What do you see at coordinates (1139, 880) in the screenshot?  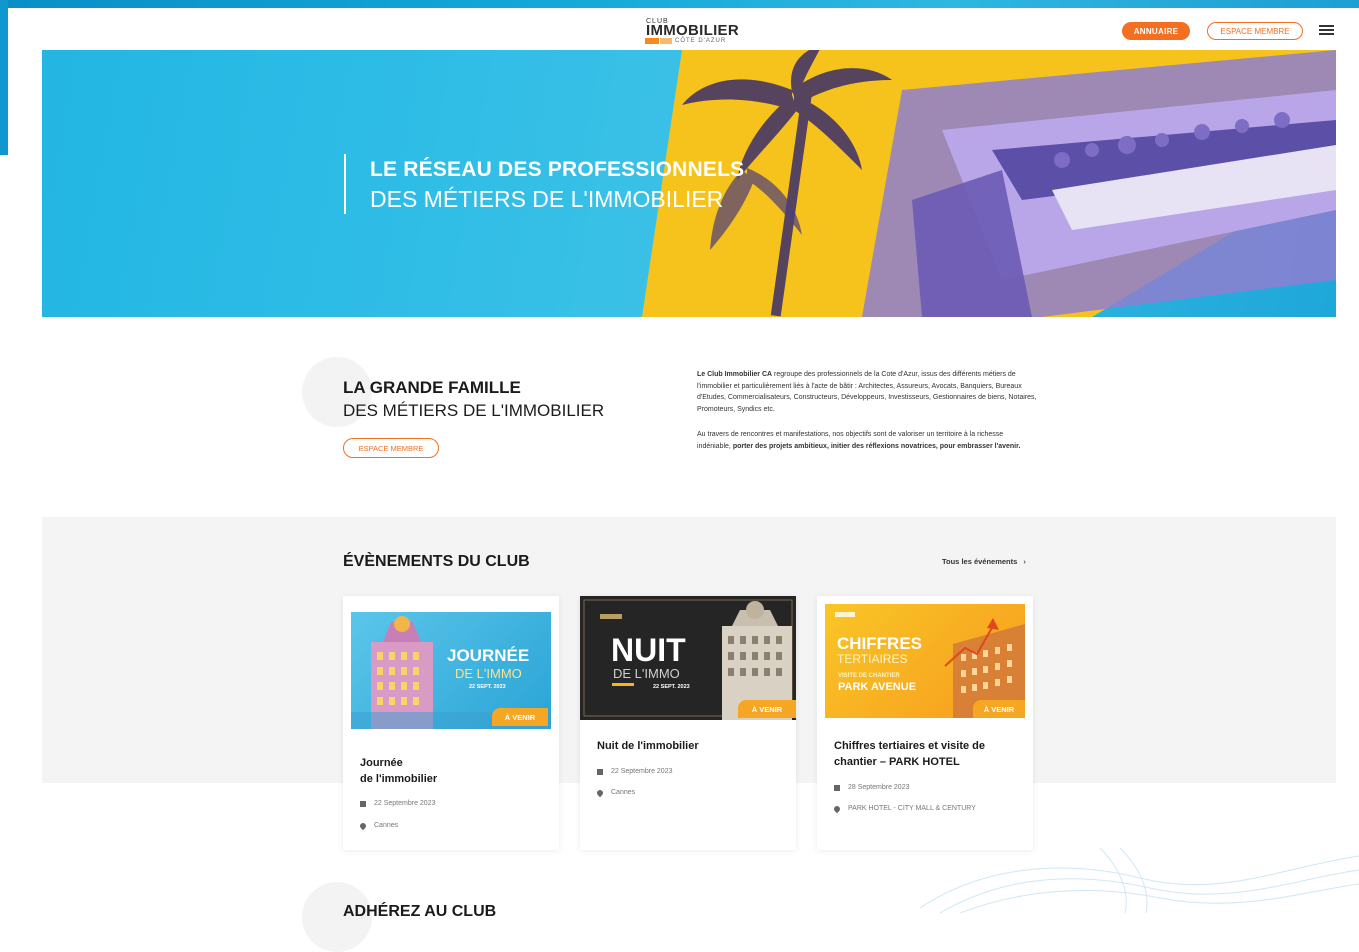 I see `topographic-lines-decoration` at bounding box center [1139, 880].